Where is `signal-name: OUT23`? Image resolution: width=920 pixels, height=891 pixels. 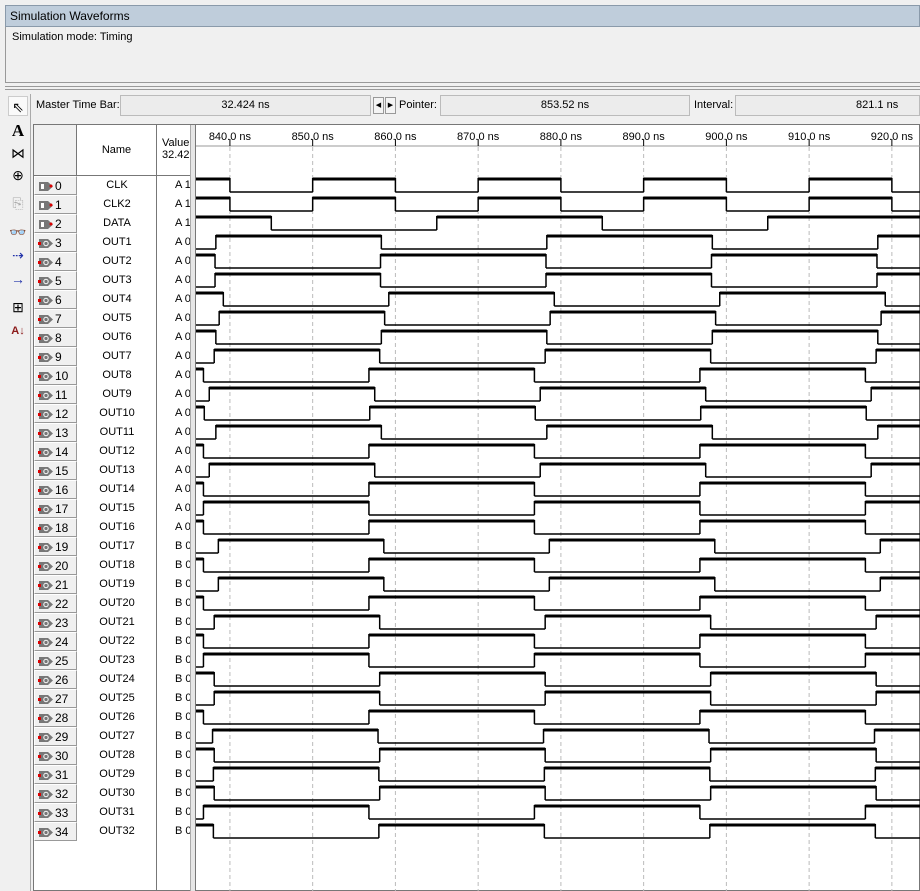
signal-name: OUT23 is located at coordinates (117, 660).